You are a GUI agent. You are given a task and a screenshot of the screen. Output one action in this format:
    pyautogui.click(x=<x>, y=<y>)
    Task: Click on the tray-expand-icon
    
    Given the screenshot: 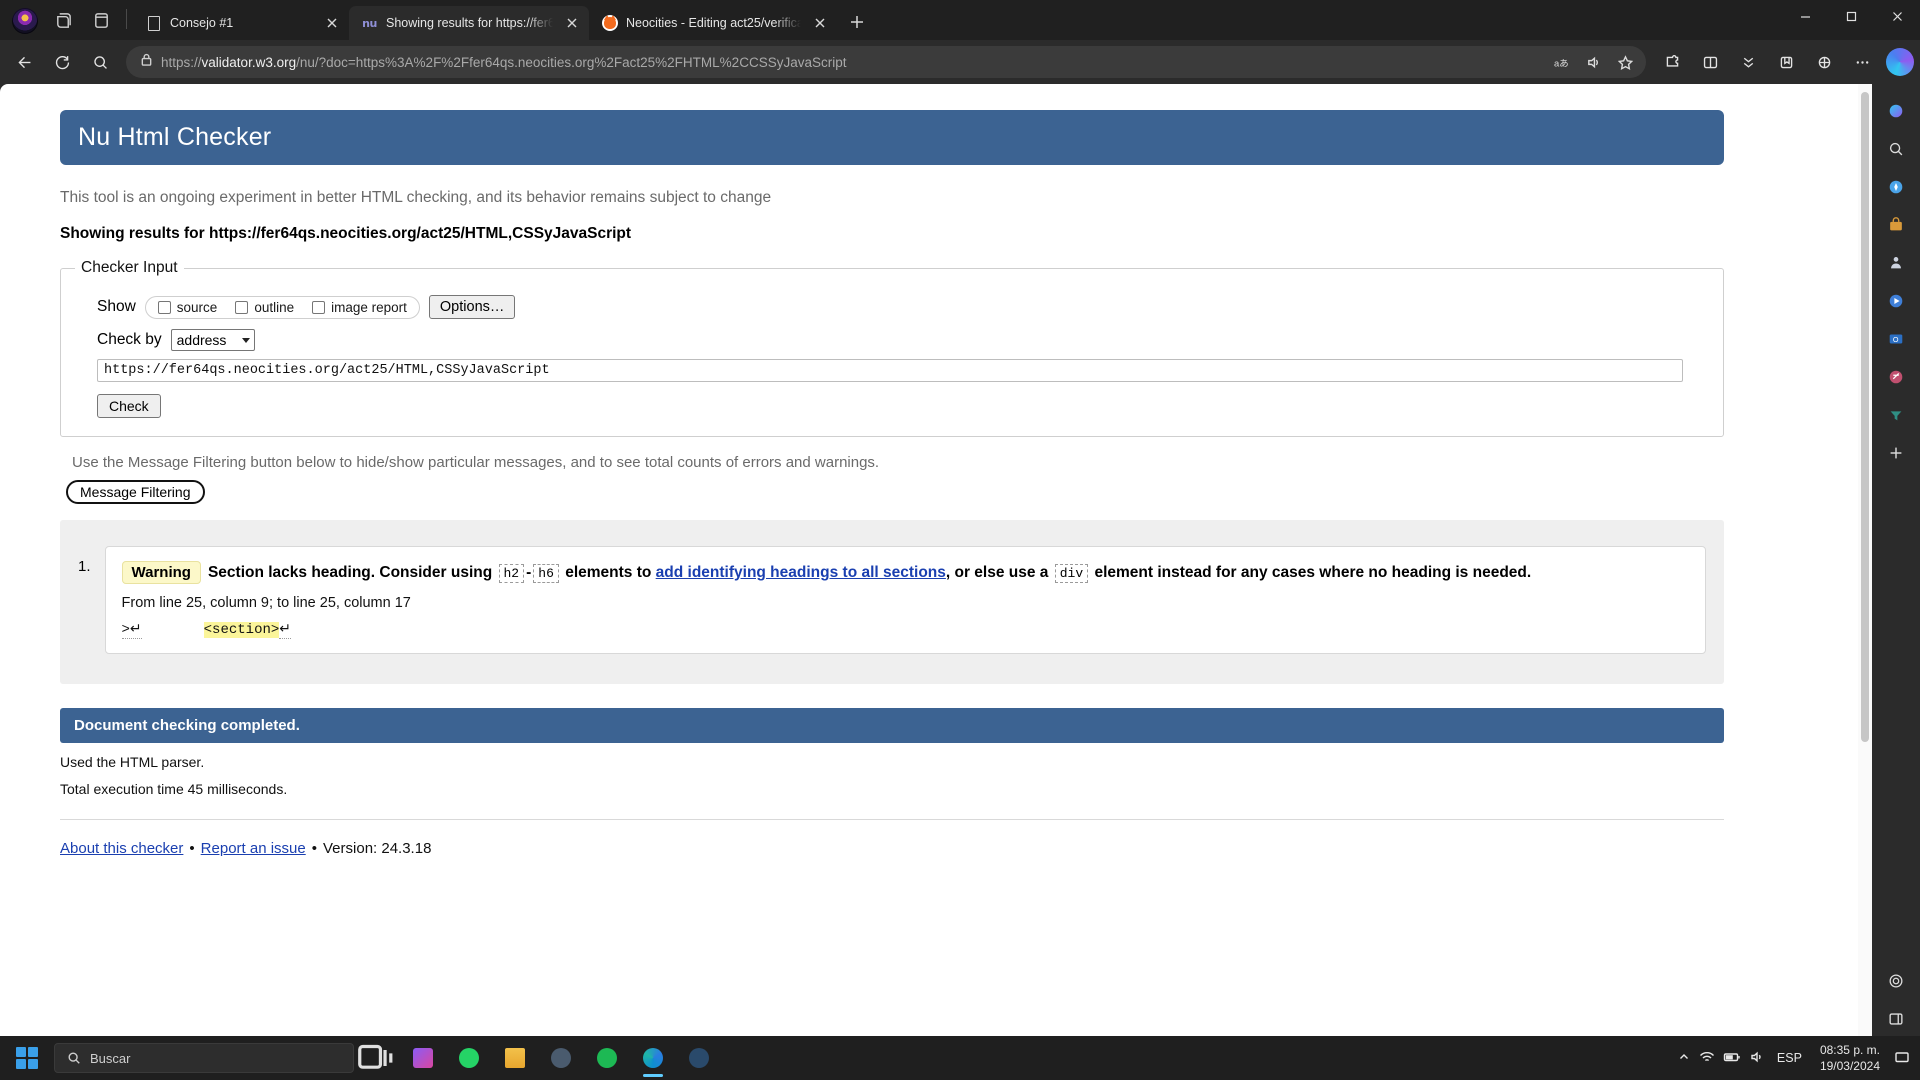 What is the action you would take?
    pyautogui.click(x=1684, y=1058)
    